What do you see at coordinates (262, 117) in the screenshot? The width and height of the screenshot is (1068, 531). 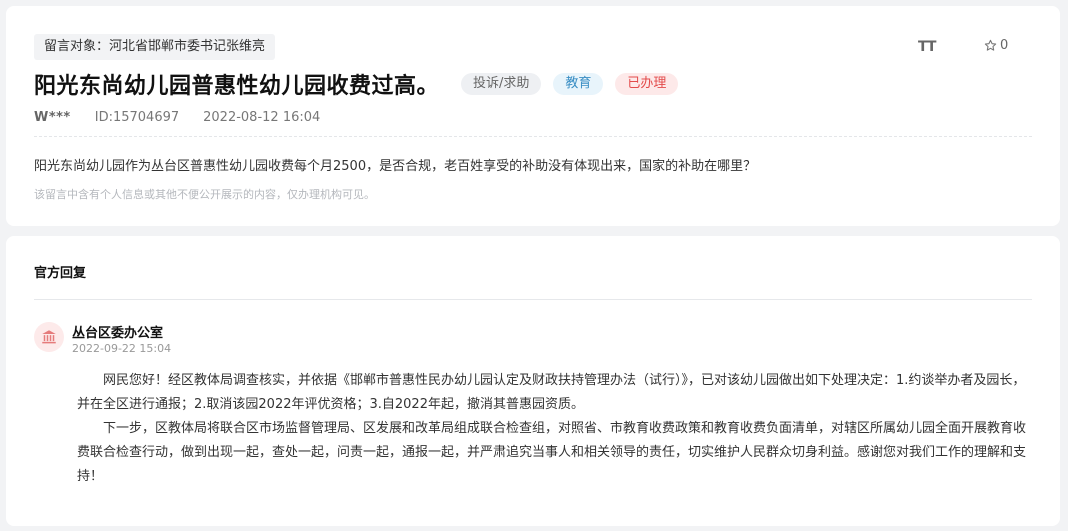 I see `message-datetime: 2022-08-12 16:04` at bounding box center [262, 117].